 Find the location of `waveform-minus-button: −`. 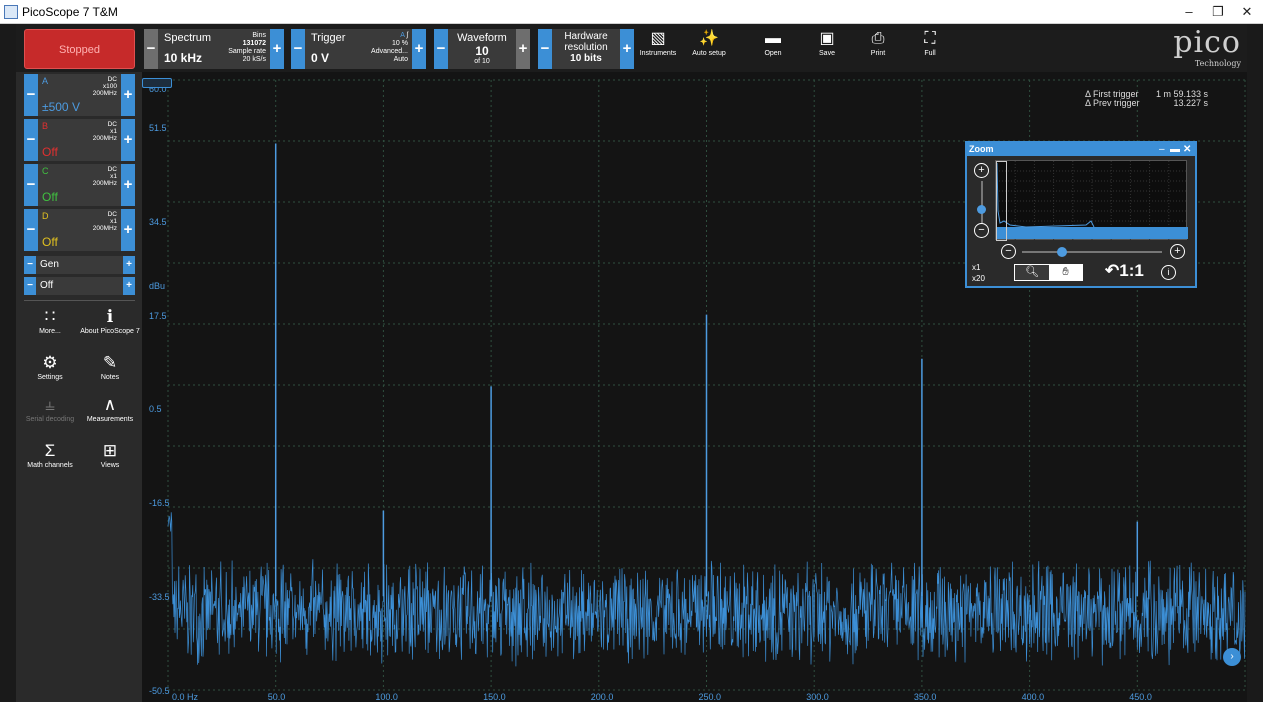

waveform-minus-button: − is located at coordinates (441, 49).